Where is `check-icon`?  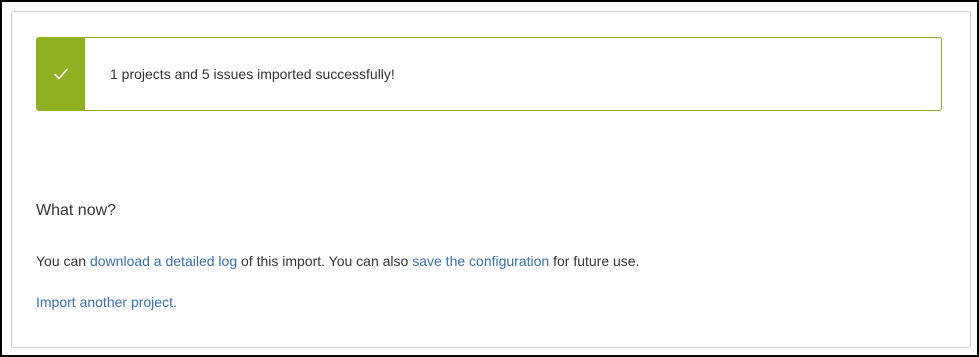 check-icon is located at coordinates (61, 74).